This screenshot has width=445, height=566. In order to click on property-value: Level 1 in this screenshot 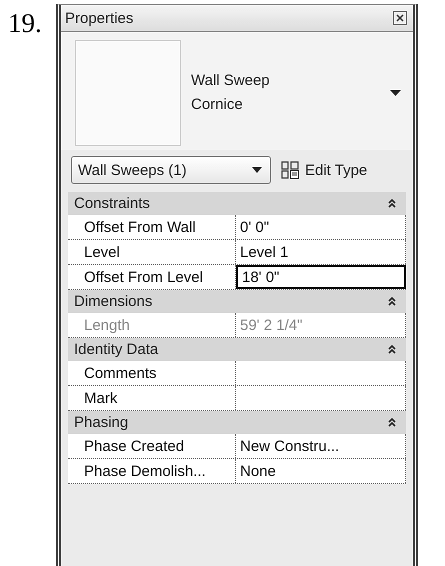, I will do `click(321, 252)`.